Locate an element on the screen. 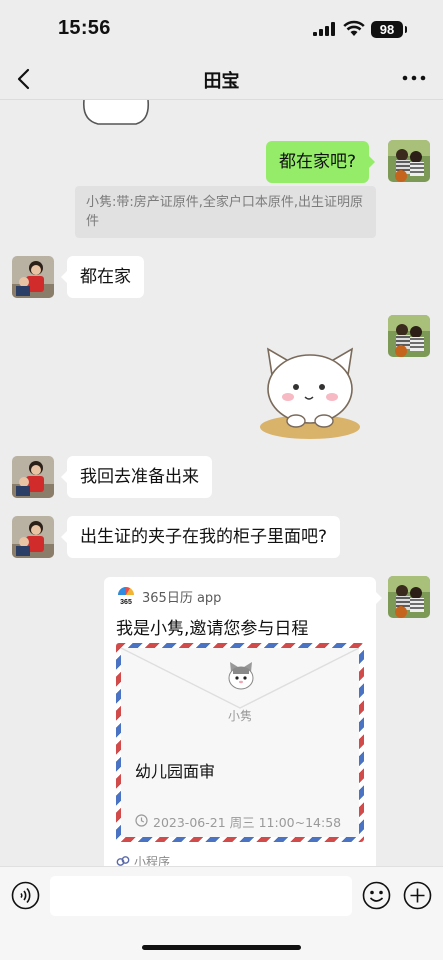 Image resolution: width=443 pixels, height=960 pixels. cat-sticker is located at coordinates (311, 392).